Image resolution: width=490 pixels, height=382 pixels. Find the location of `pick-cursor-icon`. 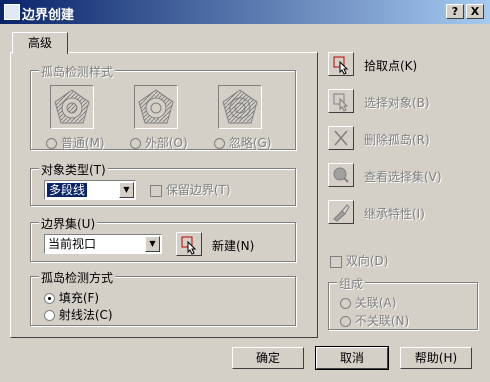

pick-cursor-icon is located at coordinates (189, 245).